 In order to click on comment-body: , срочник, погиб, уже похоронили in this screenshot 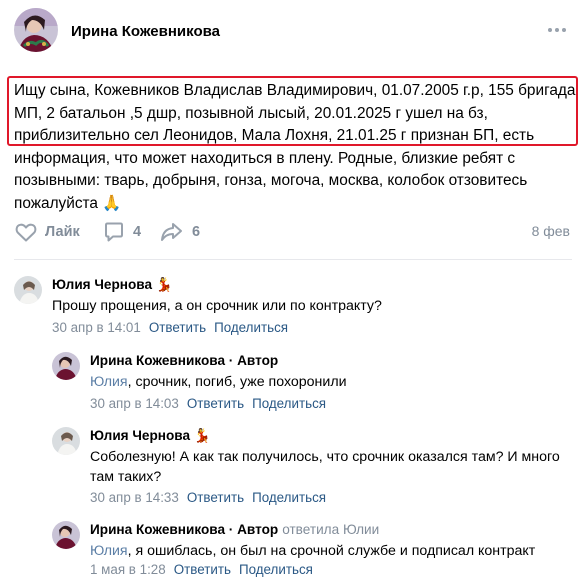, I will do `click(237, 382)`.